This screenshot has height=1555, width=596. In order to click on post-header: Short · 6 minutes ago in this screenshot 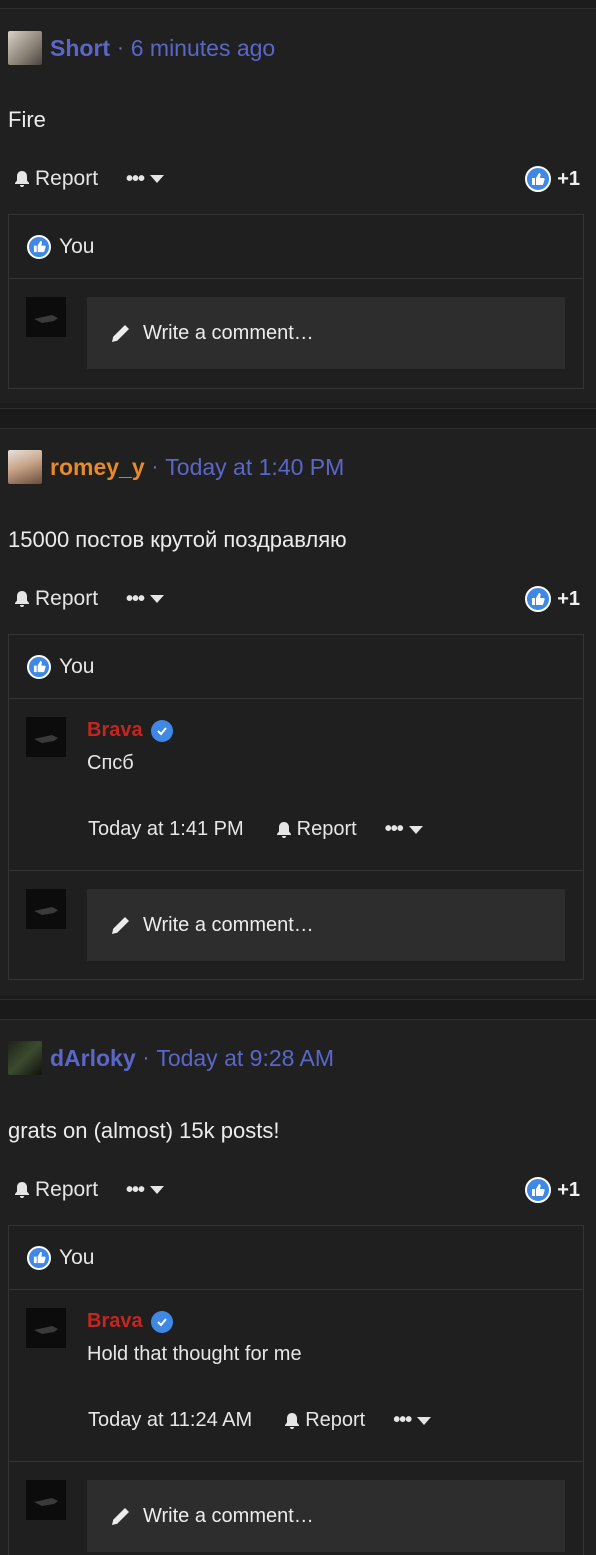, I will do `click(141, 48)`.